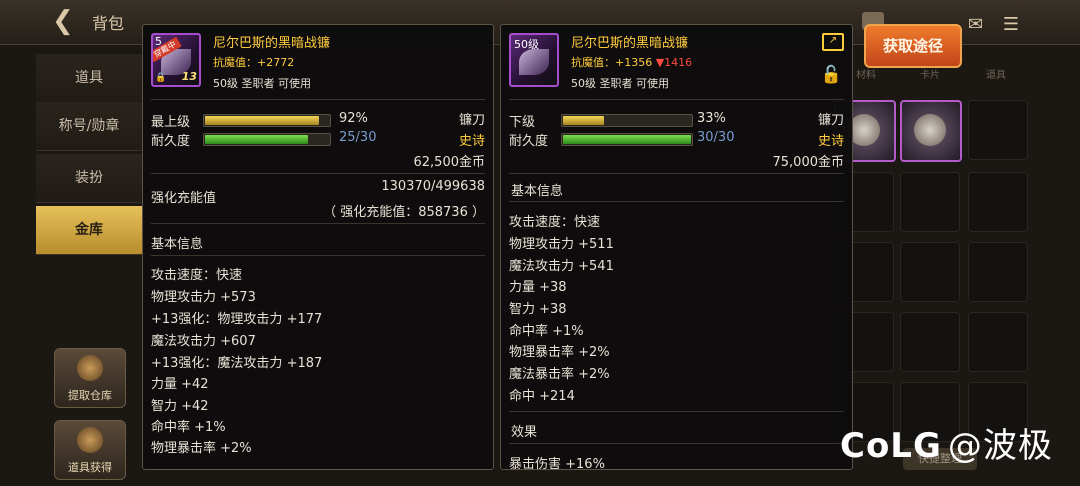 This screenshot has width=1080, height=486. Describe the element at coordinates (891, 446) in the screenshot. I see `colg-logo: CoLG` at that location.